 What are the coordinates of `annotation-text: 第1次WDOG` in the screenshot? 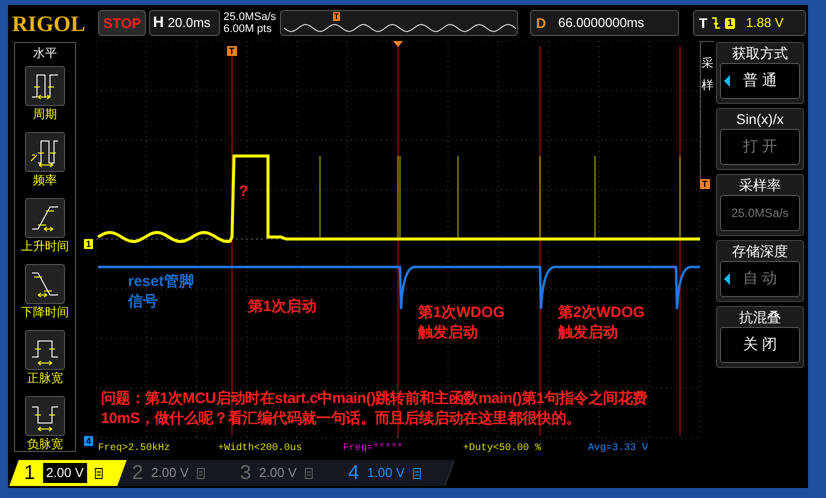 It's located at (461, 313).